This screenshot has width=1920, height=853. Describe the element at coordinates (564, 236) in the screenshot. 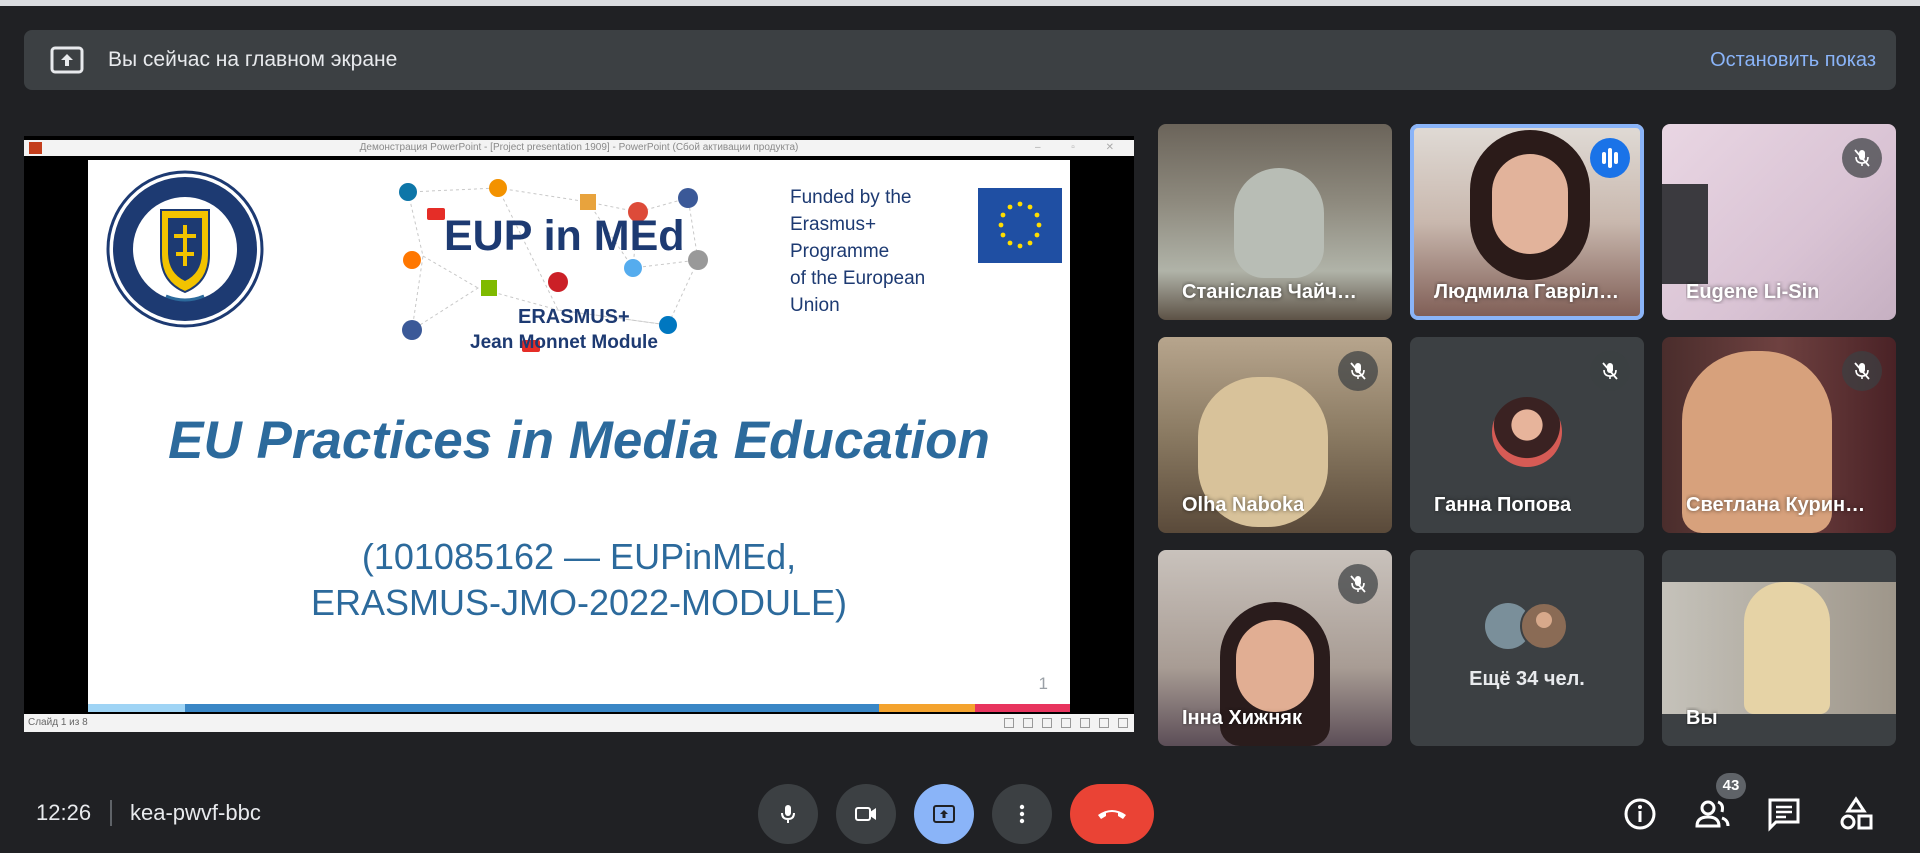

I see `eup-logo-title: EUP in MEd` at that location.